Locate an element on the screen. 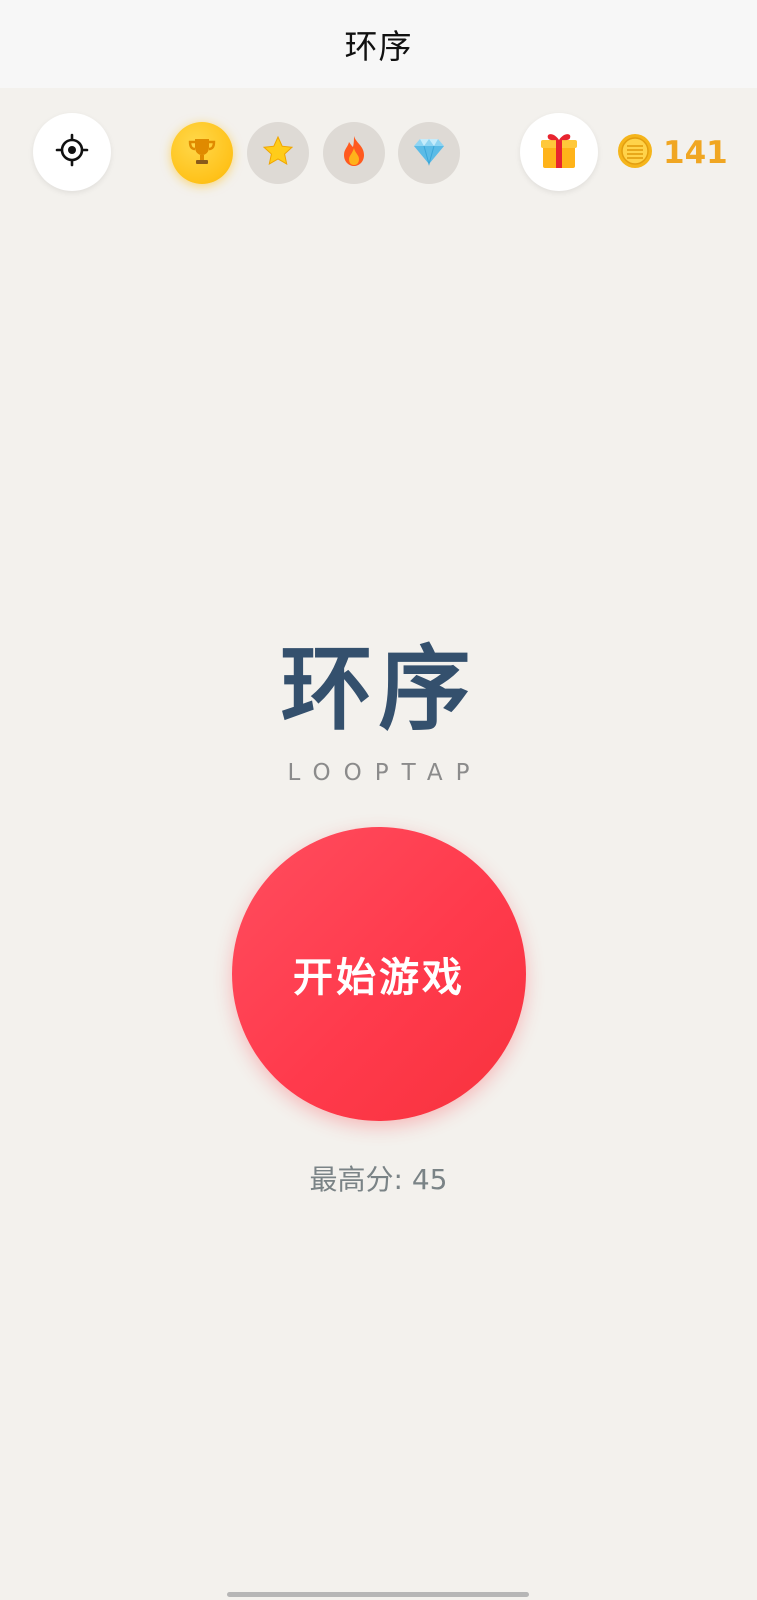 Image resolution: width=757 pixels, height=1600 pixels. start-game-button: 开始游戏 is located at coordinates (379, 974).